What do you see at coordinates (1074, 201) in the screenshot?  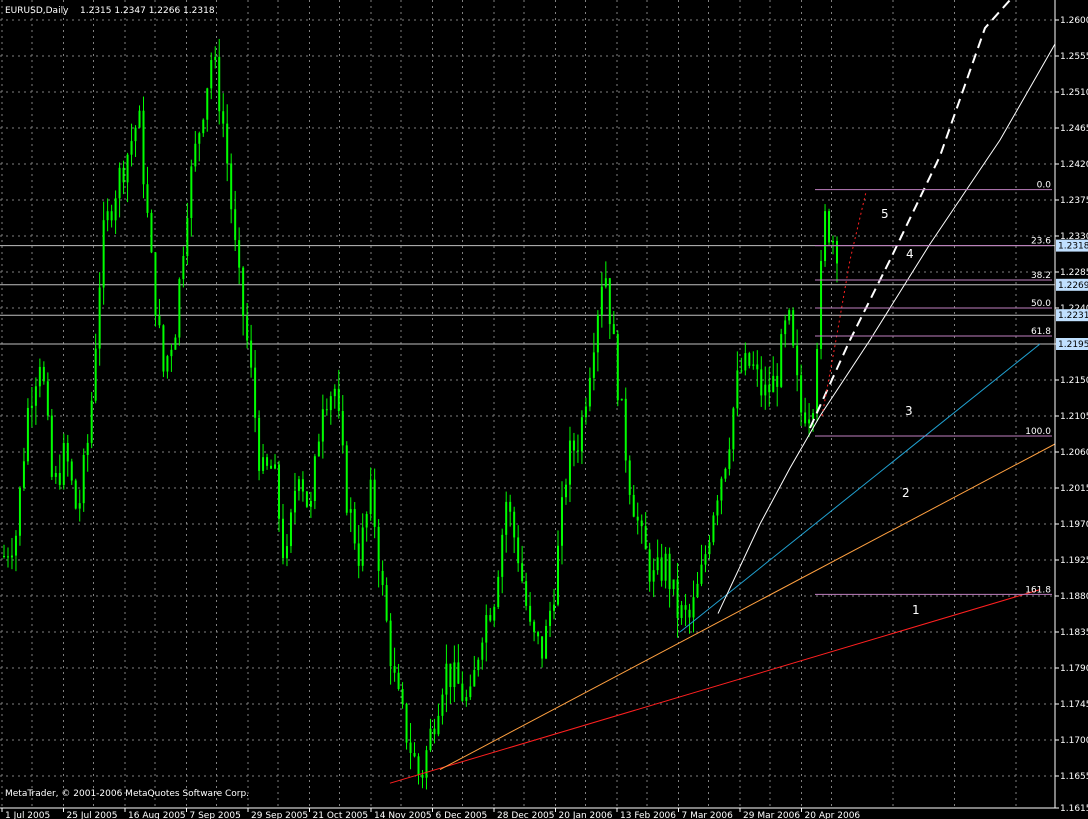 I see `y-tick-label: 1.2375` at bounding box center [1074, 201].